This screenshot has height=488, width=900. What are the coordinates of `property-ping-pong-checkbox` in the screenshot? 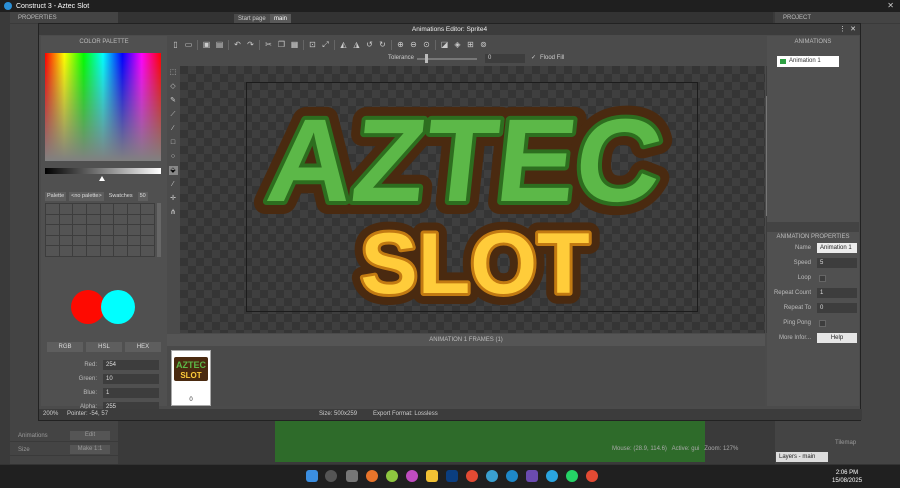 It's located at (822, 323).